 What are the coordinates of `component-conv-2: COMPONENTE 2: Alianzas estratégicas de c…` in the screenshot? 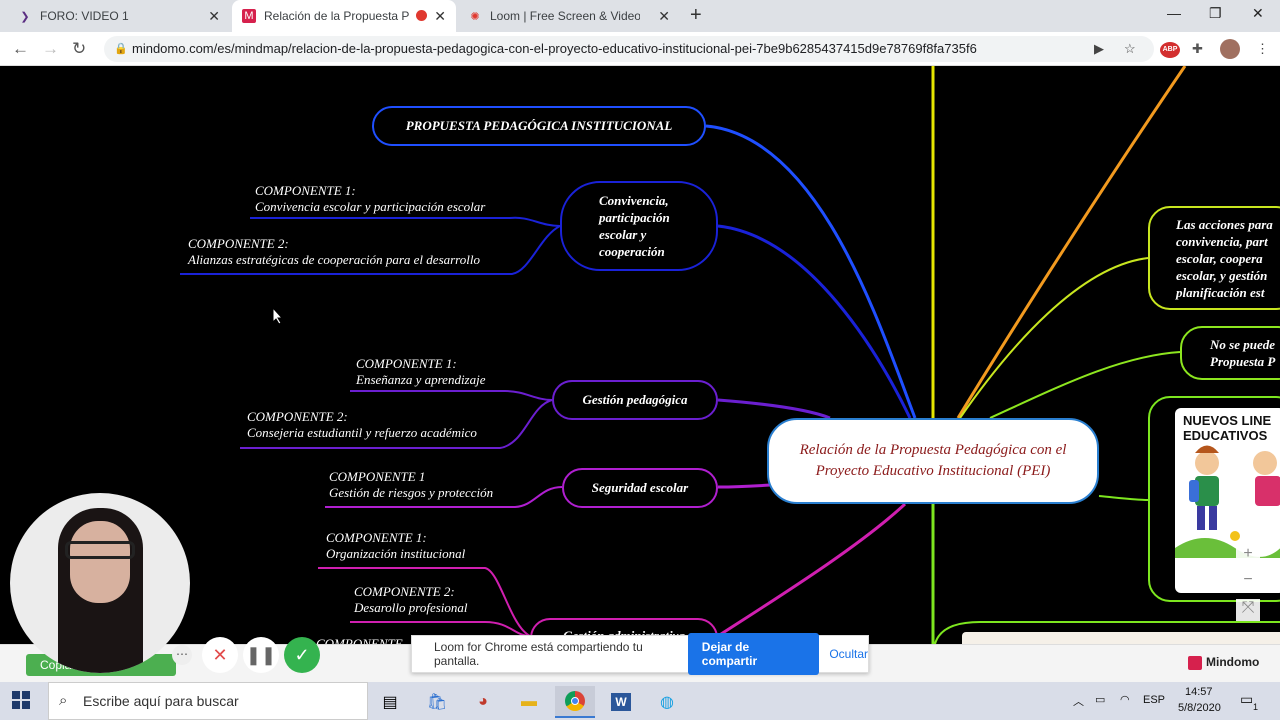 It's located at (334, 252).